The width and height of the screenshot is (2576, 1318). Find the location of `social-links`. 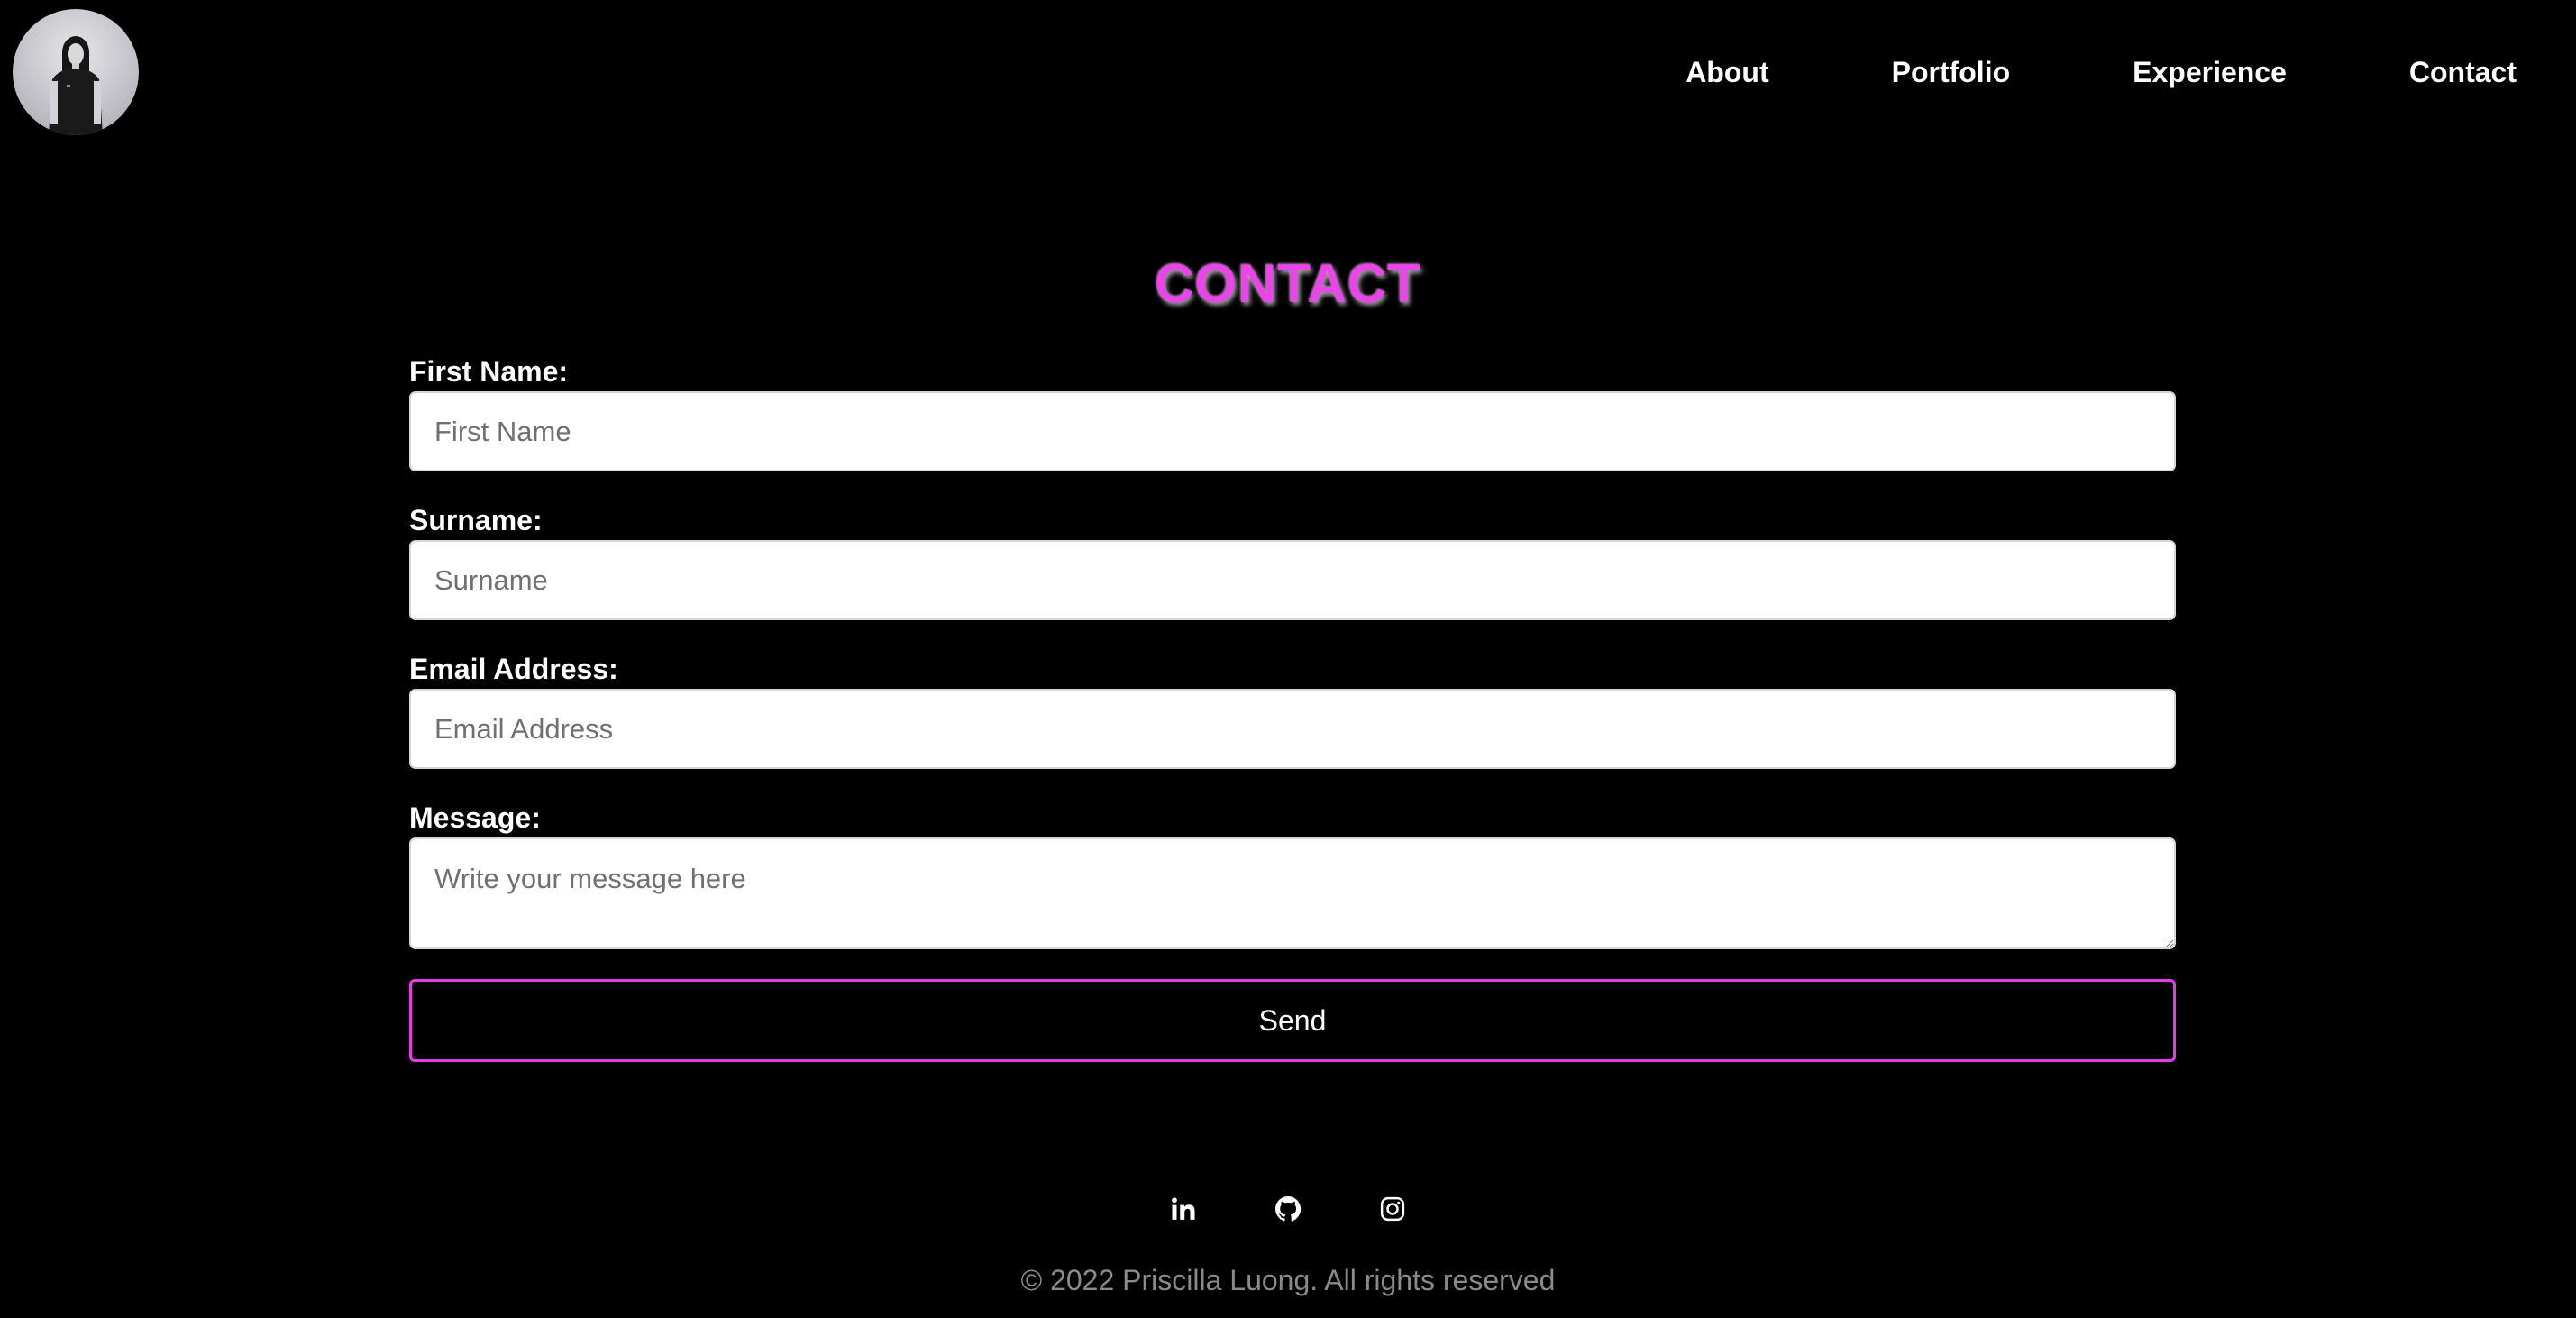

social-links is located at coordinates (1288, 1209).